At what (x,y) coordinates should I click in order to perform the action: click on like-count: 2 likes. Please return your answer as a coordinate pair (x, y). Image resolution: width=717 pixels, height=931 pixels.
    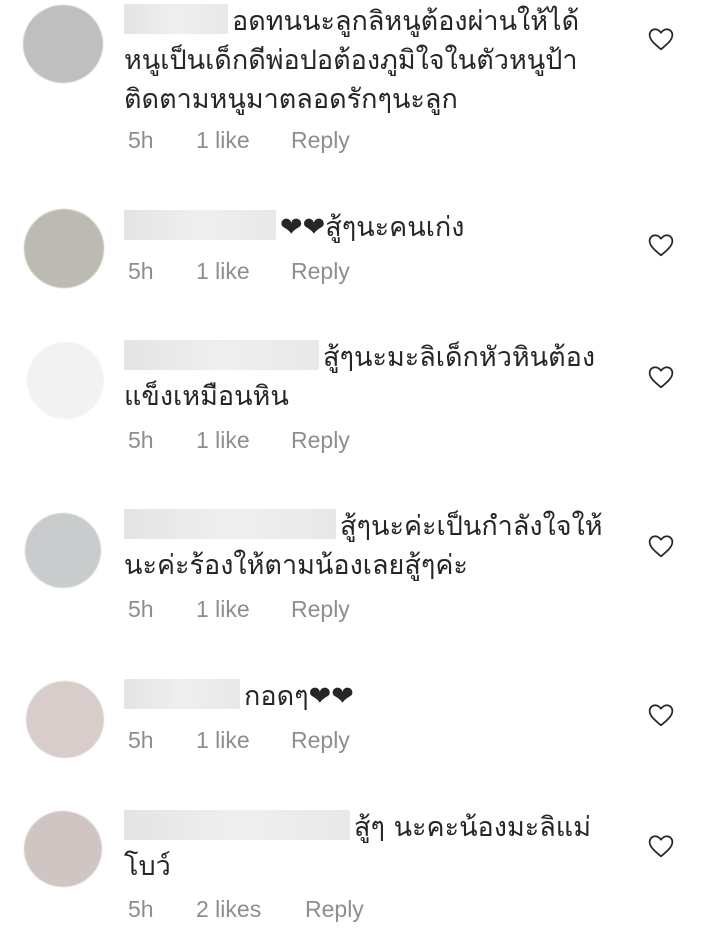
    Looking at the image, I should click on (250, 909).